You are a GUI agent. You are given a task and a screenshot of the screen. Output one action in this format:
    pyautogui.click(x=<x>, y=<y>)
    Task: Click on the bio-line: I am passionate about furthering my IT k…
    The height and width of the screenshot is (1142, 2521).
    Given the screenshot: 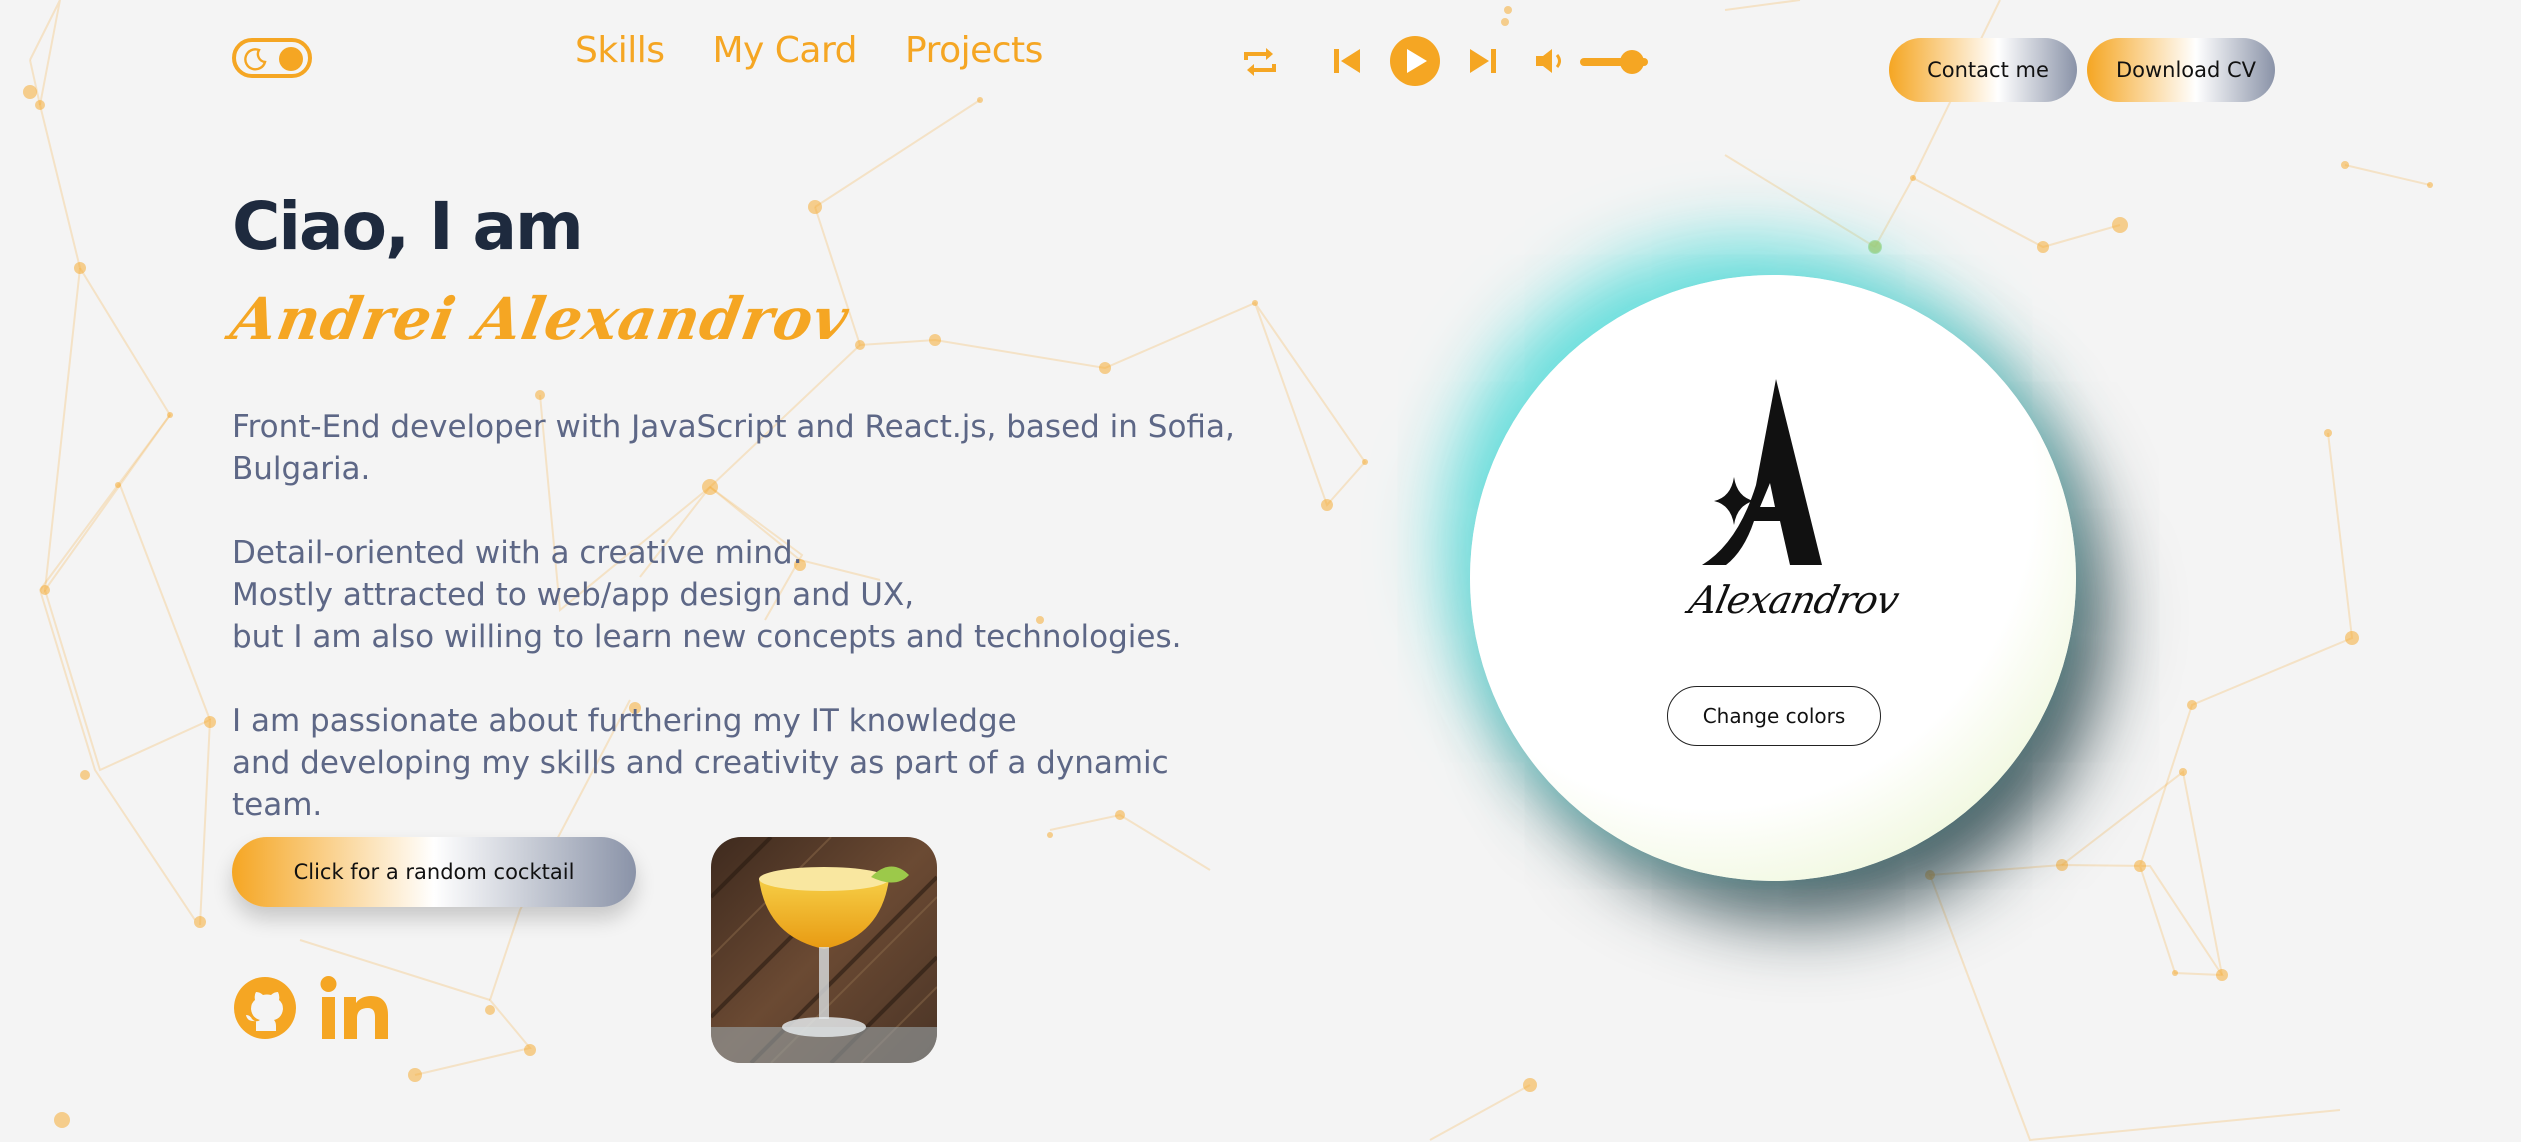 What is the action you would take?
    pyautogui.click(x=624, y=721)
    